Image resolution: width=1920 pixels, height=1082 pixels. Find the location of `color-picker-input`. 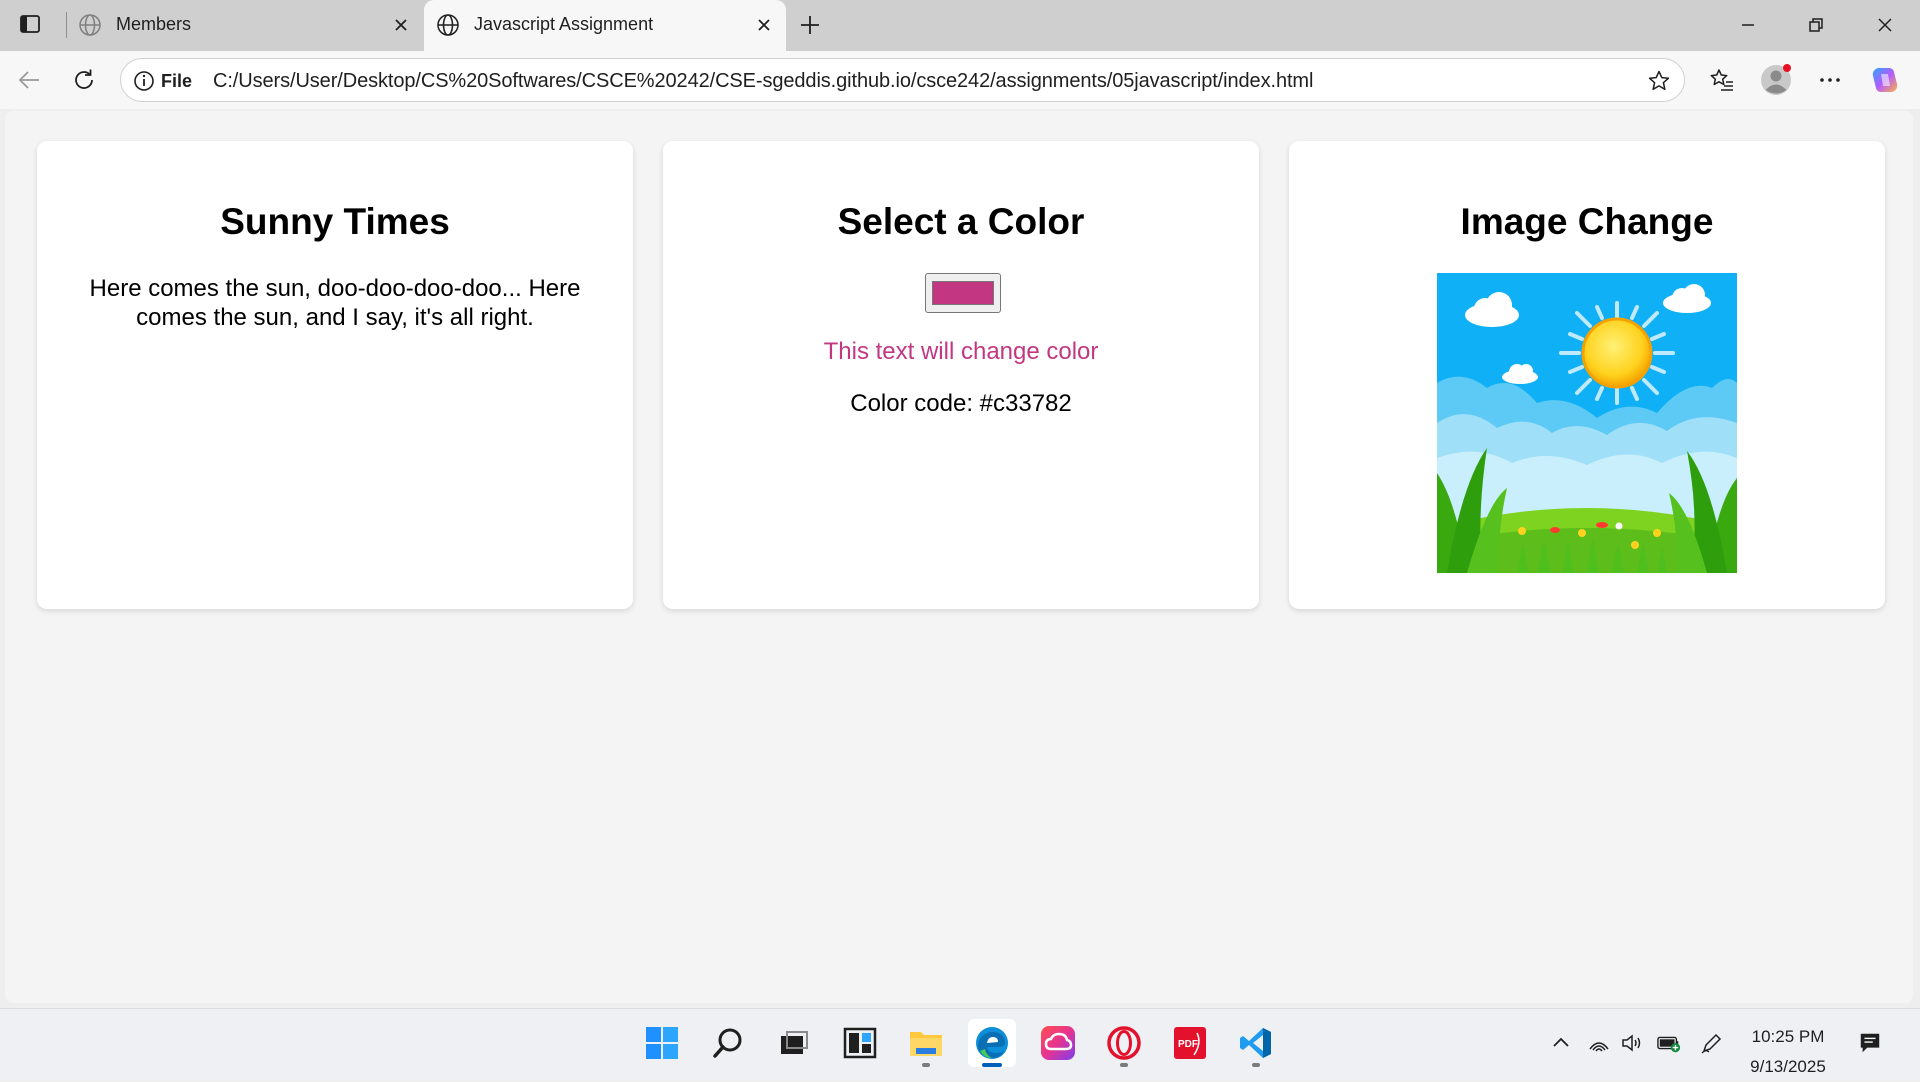

color-picker-input is located at coordinates (963, 293).